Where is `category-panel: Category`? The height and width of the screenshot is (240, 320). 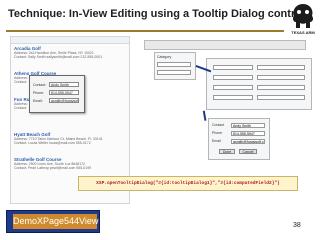 category-panel: Category is located at coordinates (175, 66).